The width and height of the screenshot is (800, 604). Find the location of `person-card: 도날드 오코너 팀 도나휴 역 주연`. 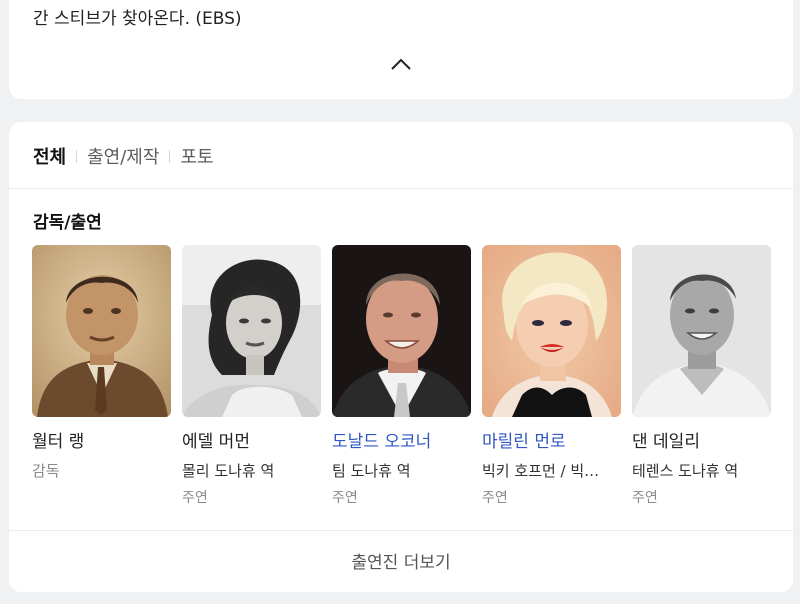

person-card: 도날드 오코너 팀 도나휴 역 주연 is located at coordinates (402, 376).